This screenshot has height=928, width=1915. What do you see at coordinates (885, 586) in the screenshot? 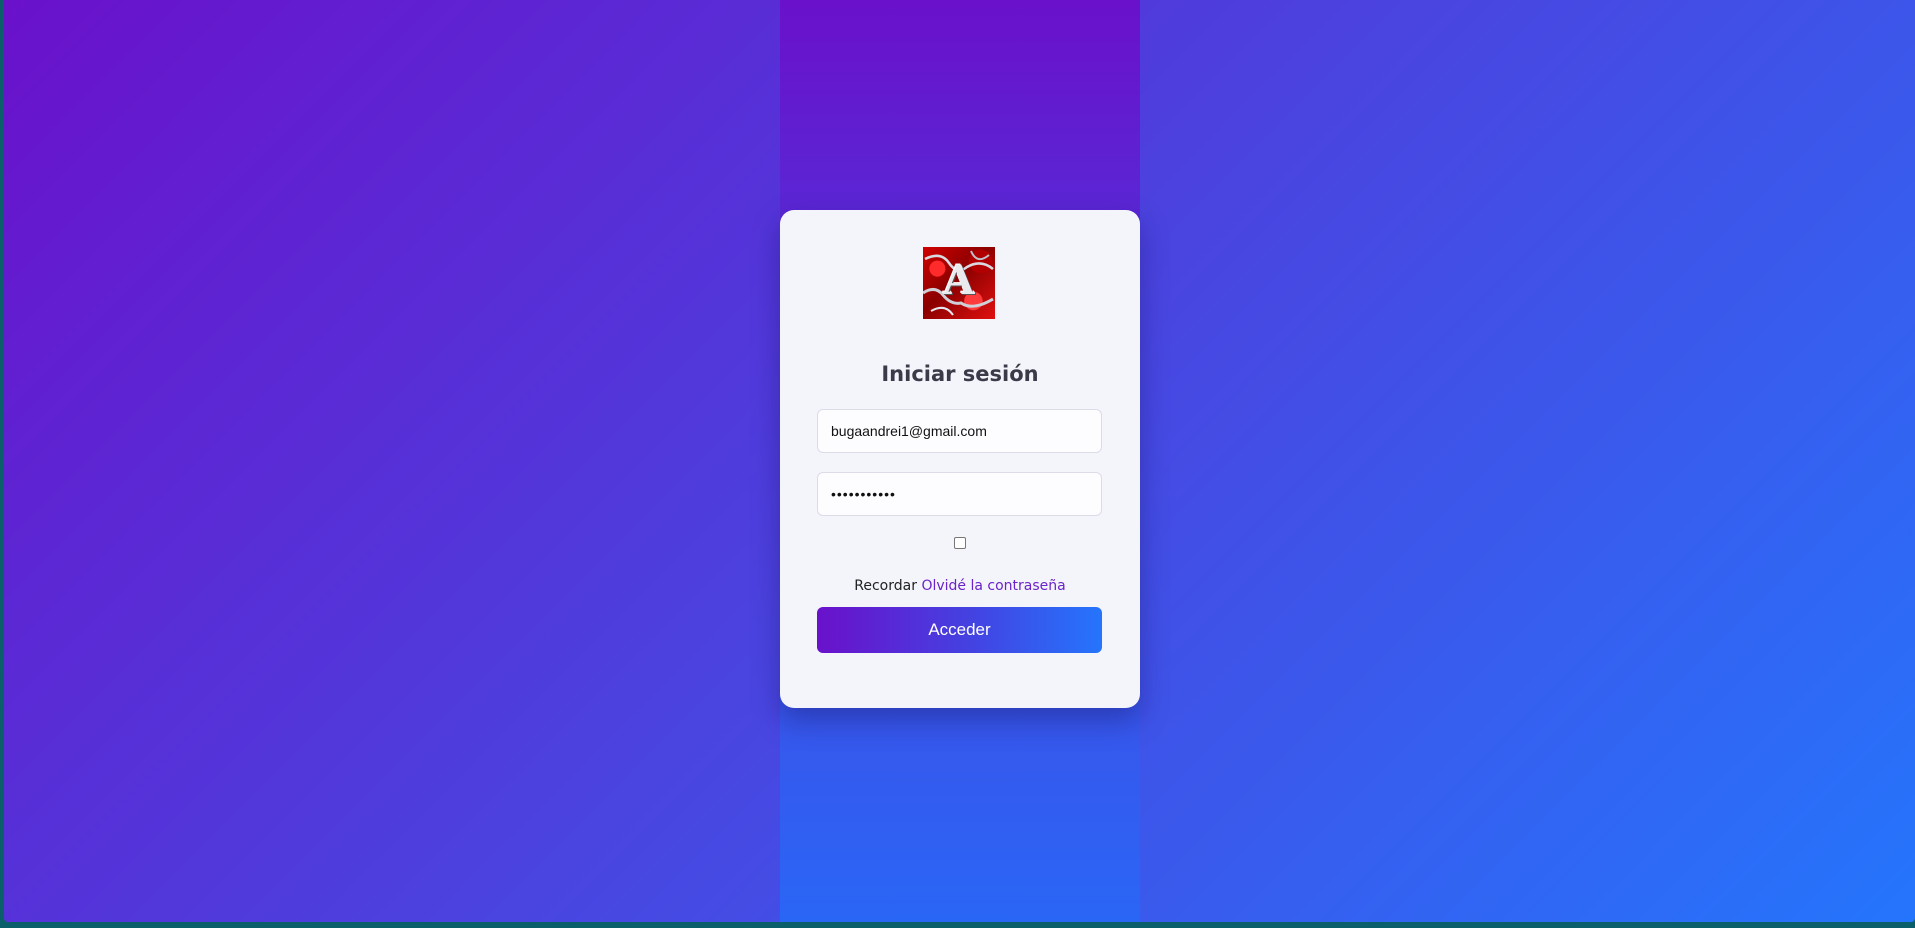
I see `remember-label: Recordar` at bounding box center [885, 586].